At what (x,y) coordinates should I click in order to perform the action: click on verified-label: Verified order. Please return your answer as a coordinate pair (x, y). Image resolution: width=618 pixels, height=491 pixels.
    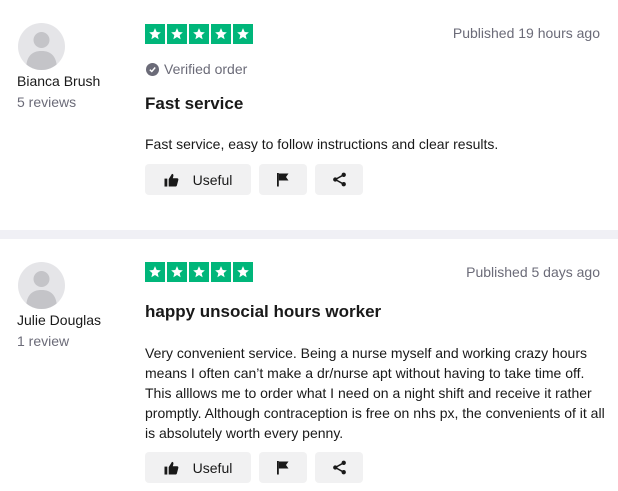
    Looking at the image, I should click on (206, 69).